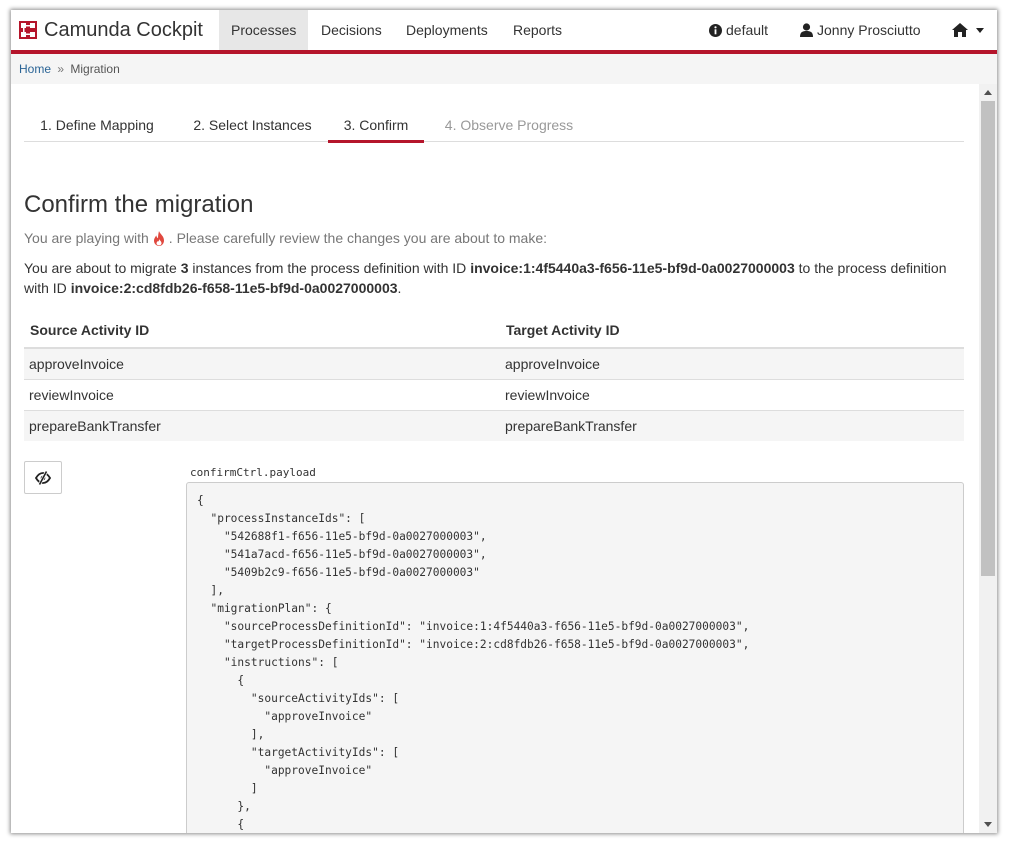  Describe the element at coordinates (399, 288) in the screenshot. I see `desc-part-4: .` at that location.